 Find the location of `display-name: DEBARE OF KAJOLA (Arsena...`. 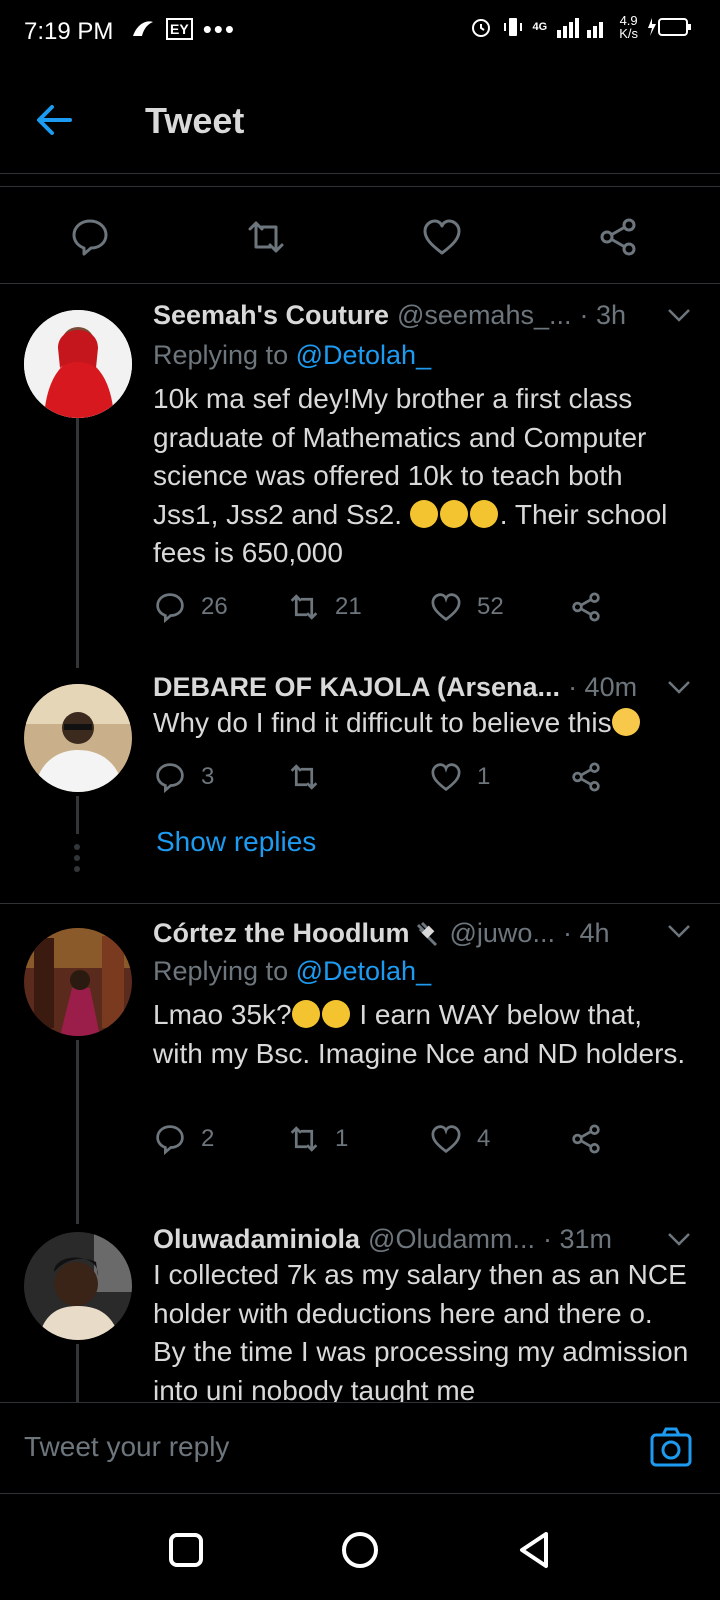

display-name: DEBARE OF KAJOLA (Arsena... is located at coordinates (356, 687).